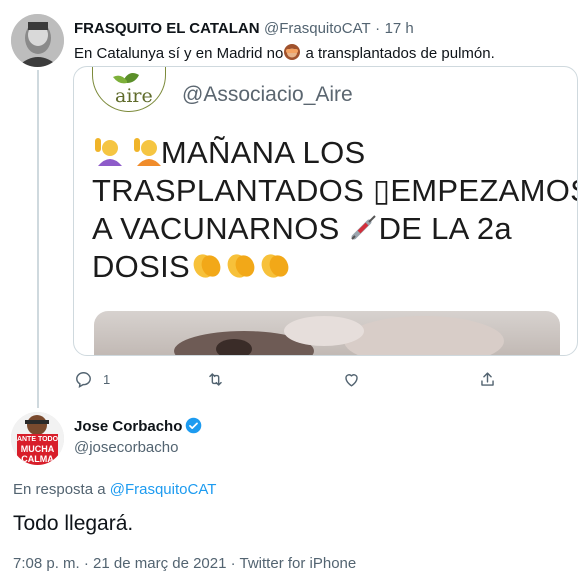 The image size is (588, 584). Describe the element at coordinates (398, 53) in the screenshot. I see `tweet-text-part2: a transplantados de pulmón.` at that location.